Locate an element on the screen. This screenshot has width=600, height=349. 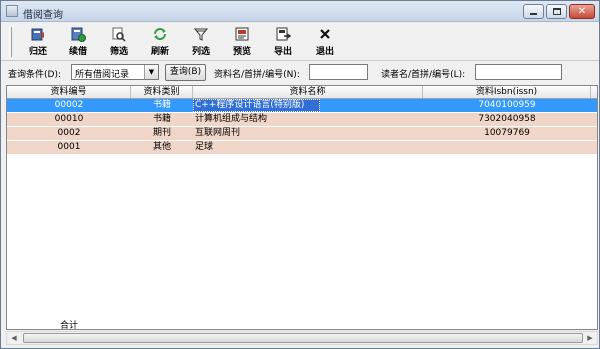
cell-name: C++程序设计语言(特别版) is located at coordinates (250, 105).